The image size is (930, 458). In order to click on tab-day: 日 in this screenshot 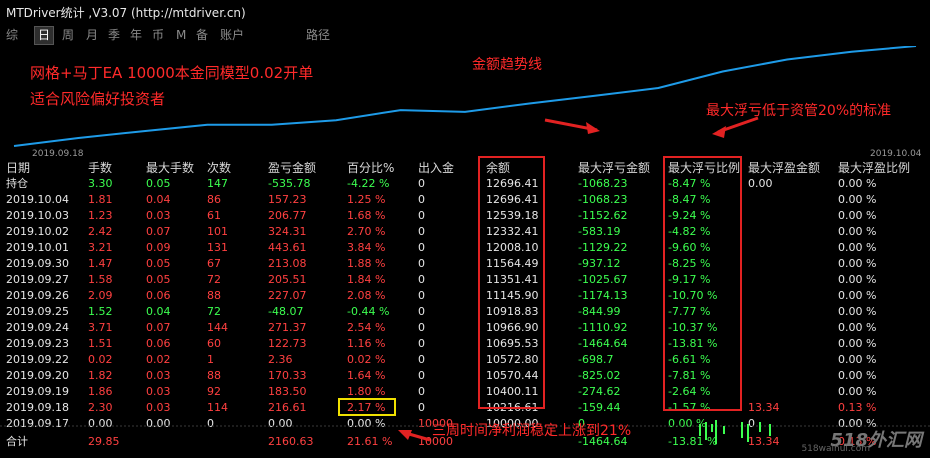, I will do `click(44, 35)`.